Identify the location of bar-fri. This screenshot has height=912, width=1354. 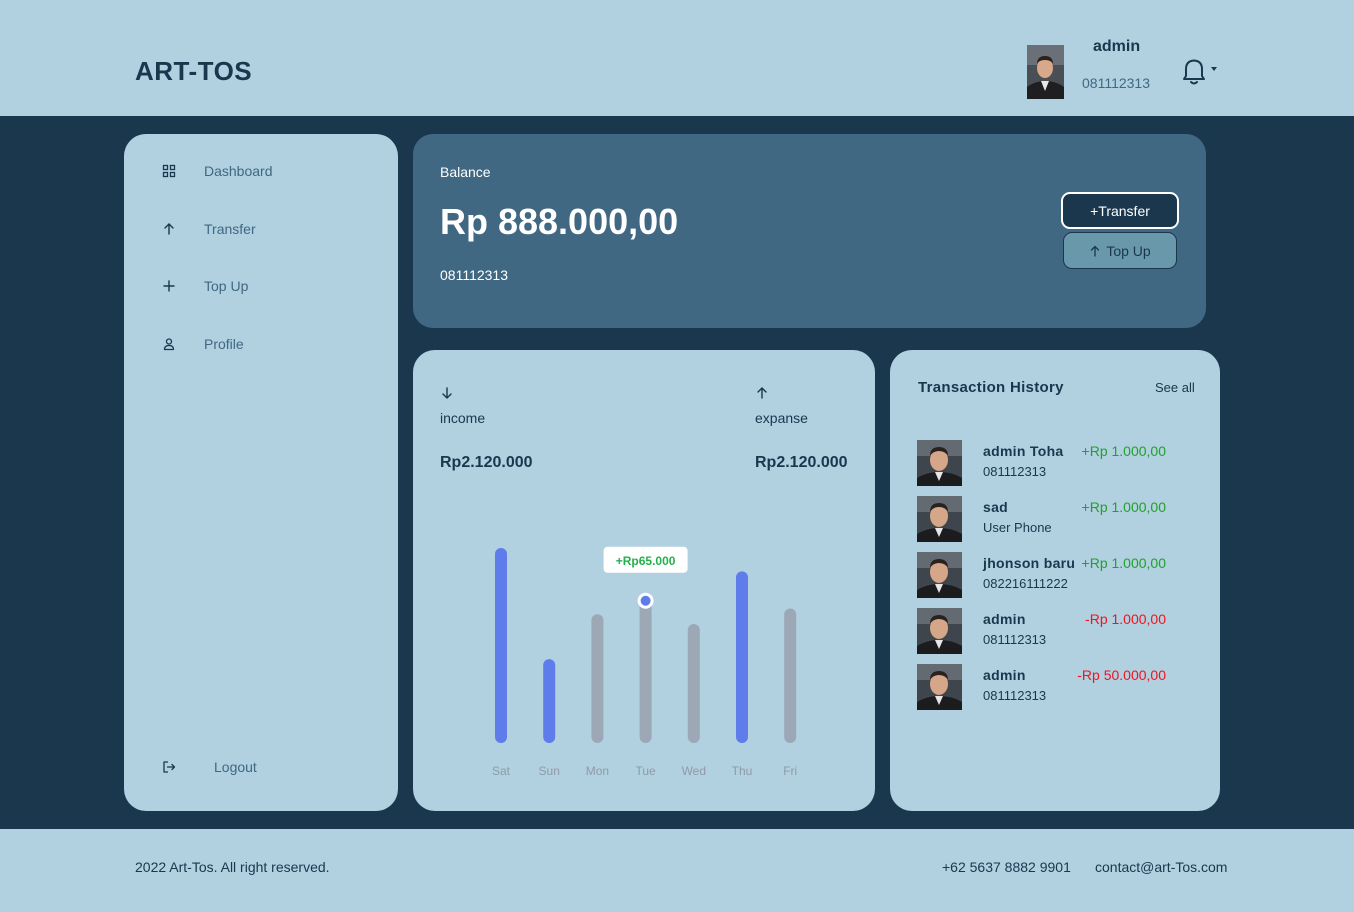
(790, 675).